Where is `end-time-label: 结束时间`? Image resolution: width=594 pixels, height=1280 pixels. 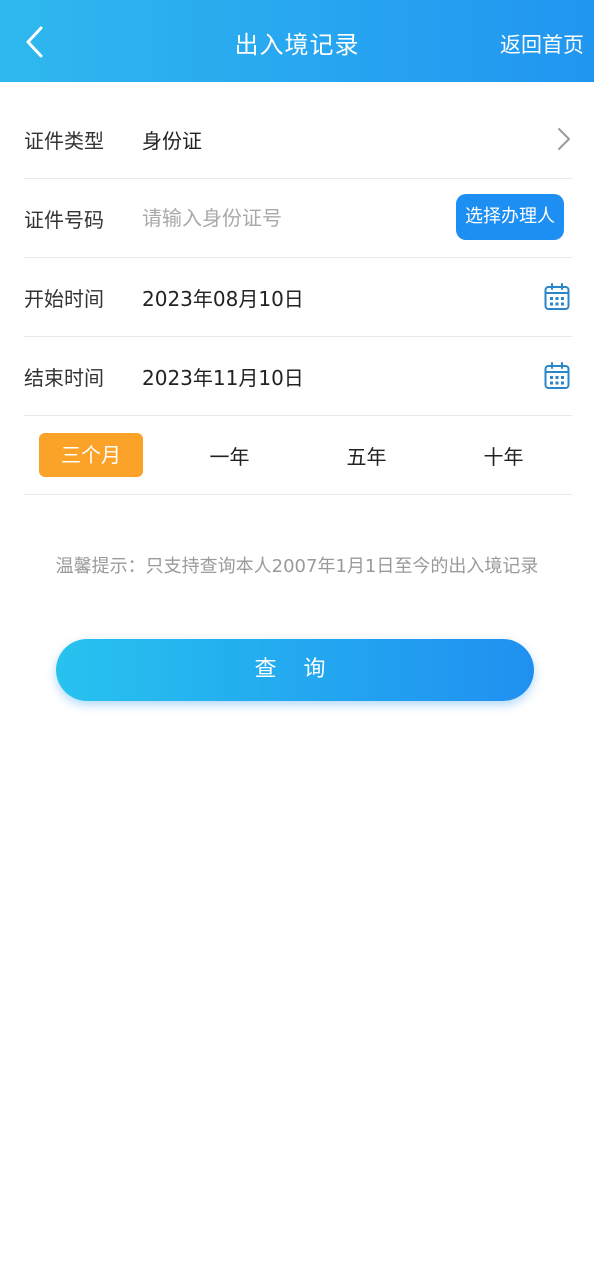 end-time-label: 结束时间 is located at coordinates (64, 377).